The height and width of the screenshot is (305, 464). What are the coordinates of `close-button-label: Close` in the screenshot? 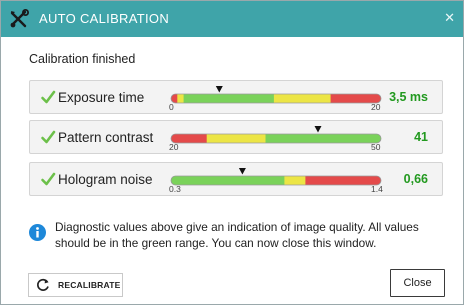 It's located at (417, 283).